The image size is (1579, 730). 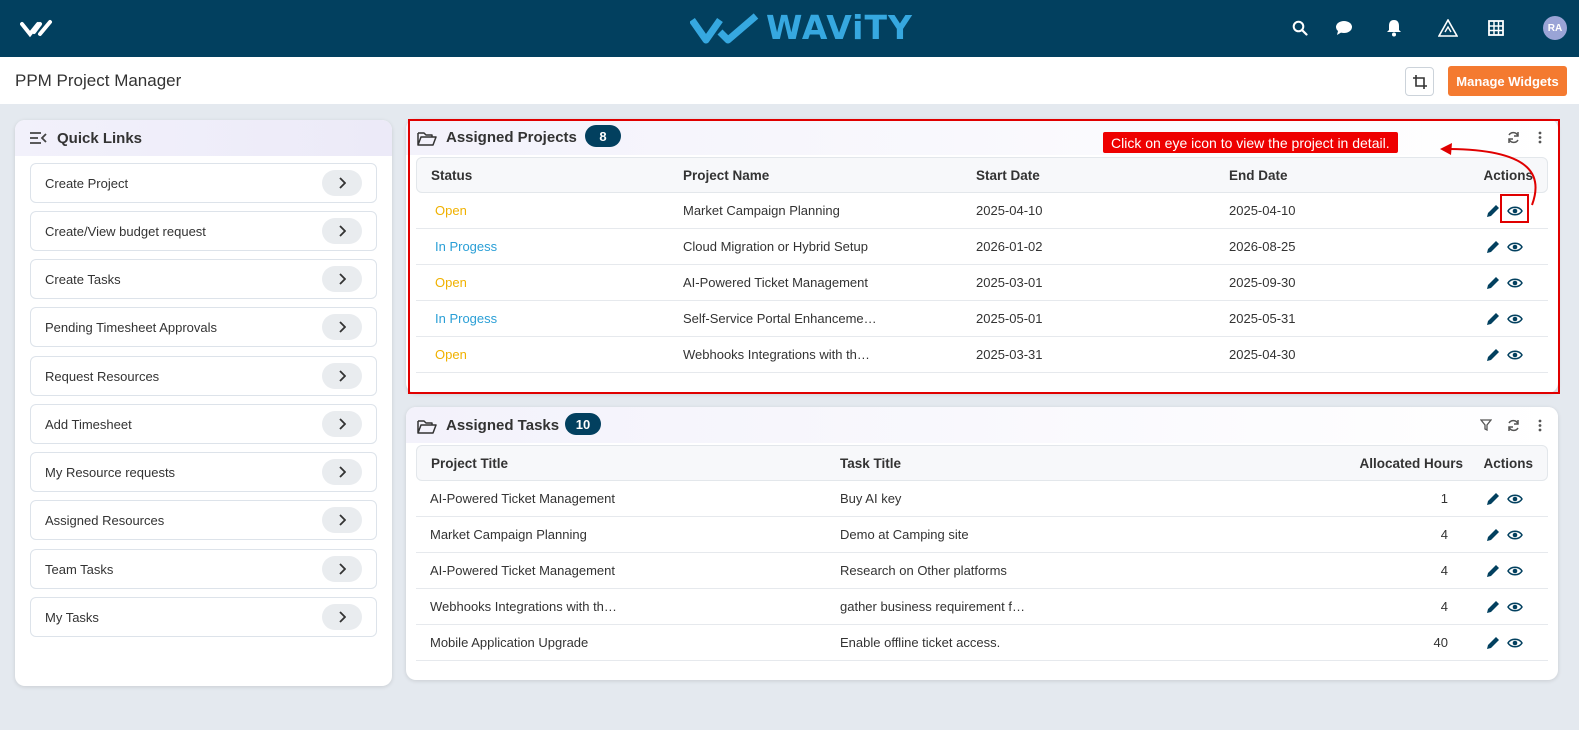 I want to click on quick-link-label: Create/View budget request, so click(x=125, y=231).